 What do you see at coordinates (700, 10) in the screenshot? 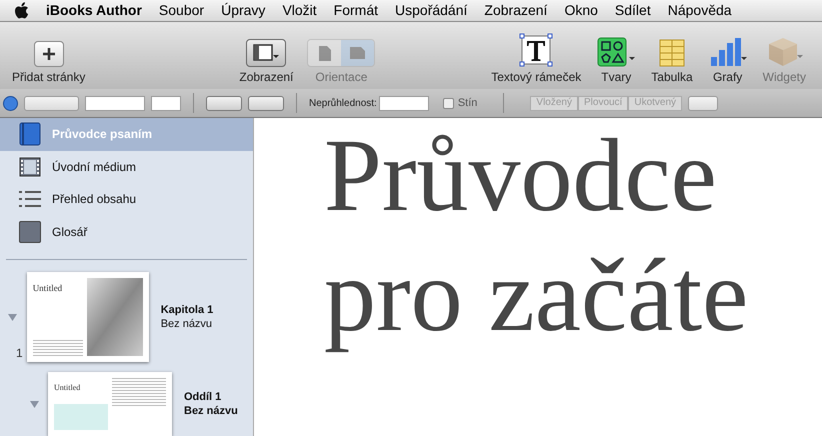
I see `menu-item: Nápověda` at bounding box center [700, 10].